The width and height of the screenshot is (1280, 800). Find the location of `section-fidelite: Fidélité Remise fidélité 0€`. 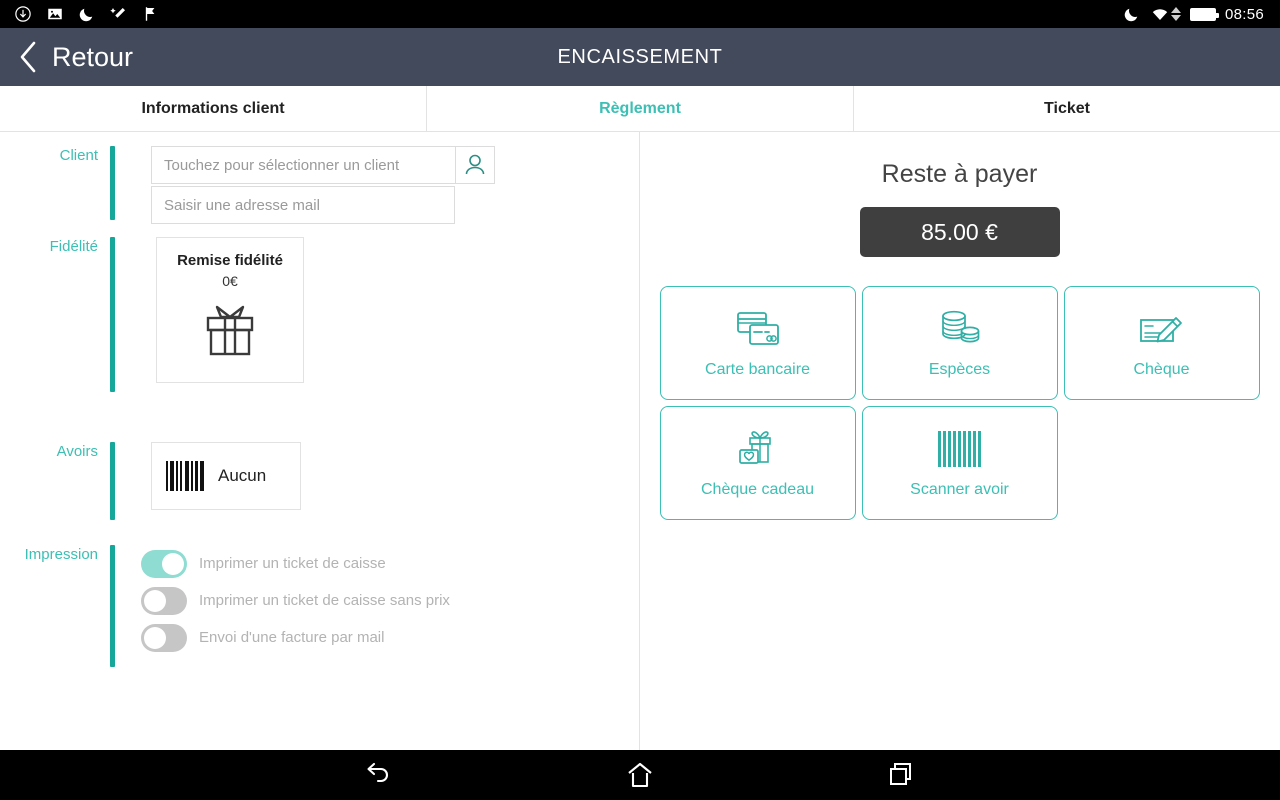

section-fidelite: Fidélité Remise fidélité 0€ is located at coordinates (152, 314).